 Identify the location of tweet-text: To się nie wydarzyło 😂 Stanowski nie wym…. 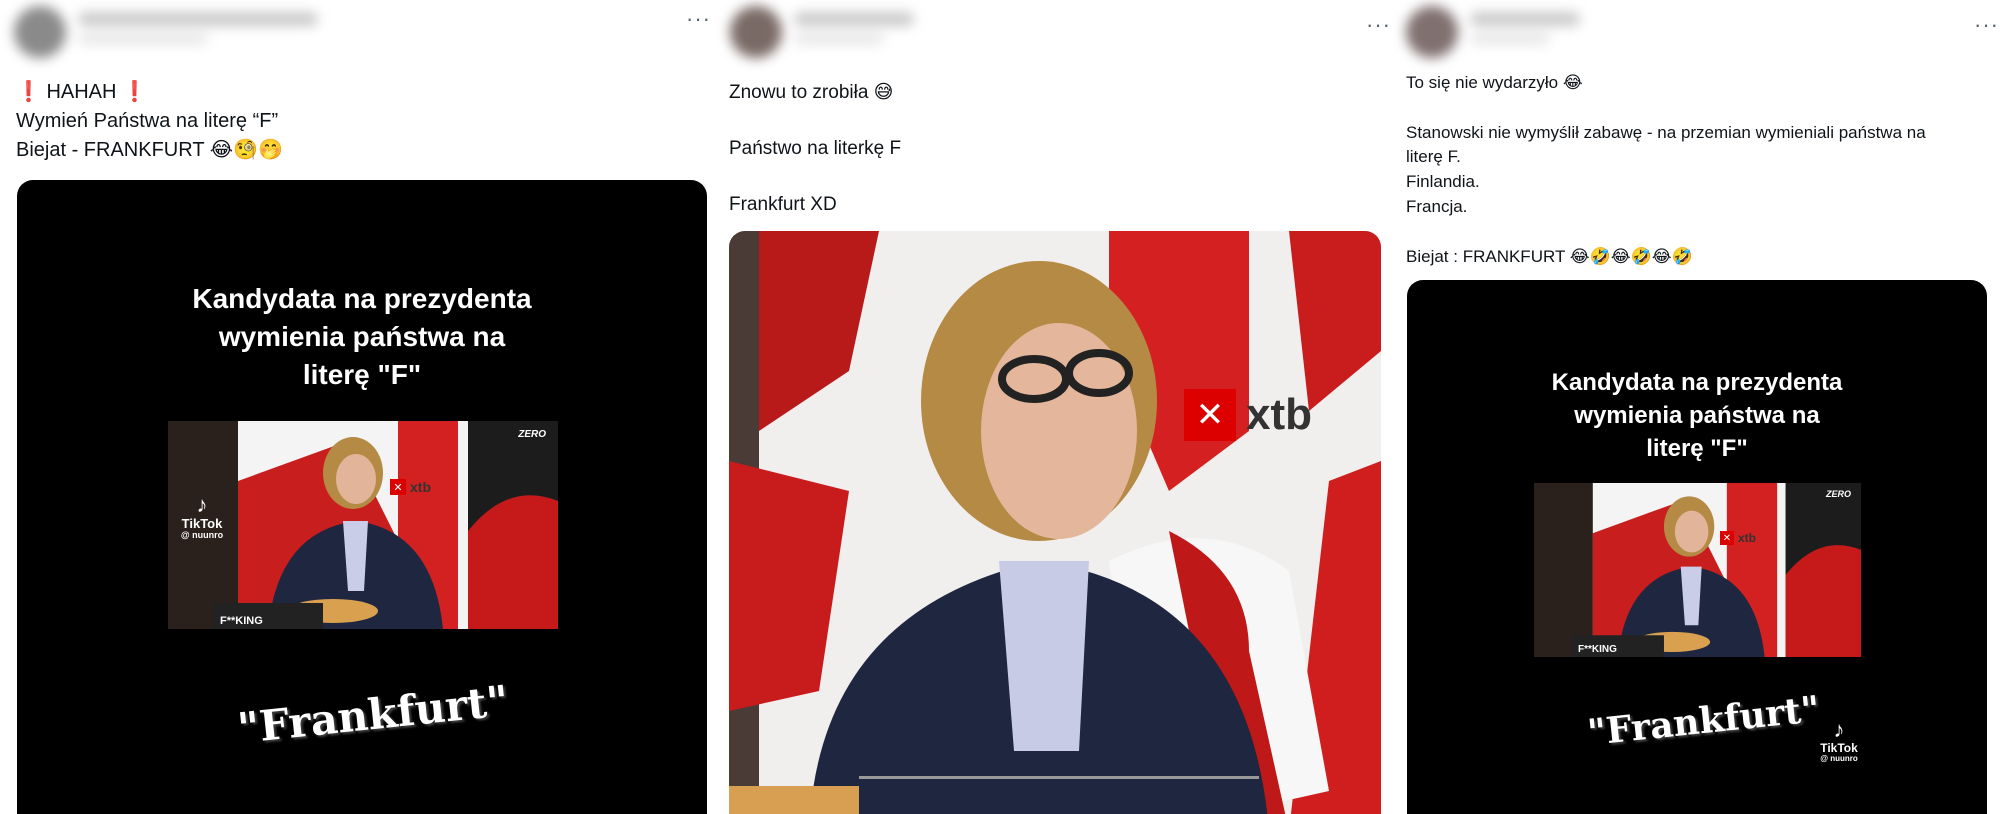
(1666, 169).